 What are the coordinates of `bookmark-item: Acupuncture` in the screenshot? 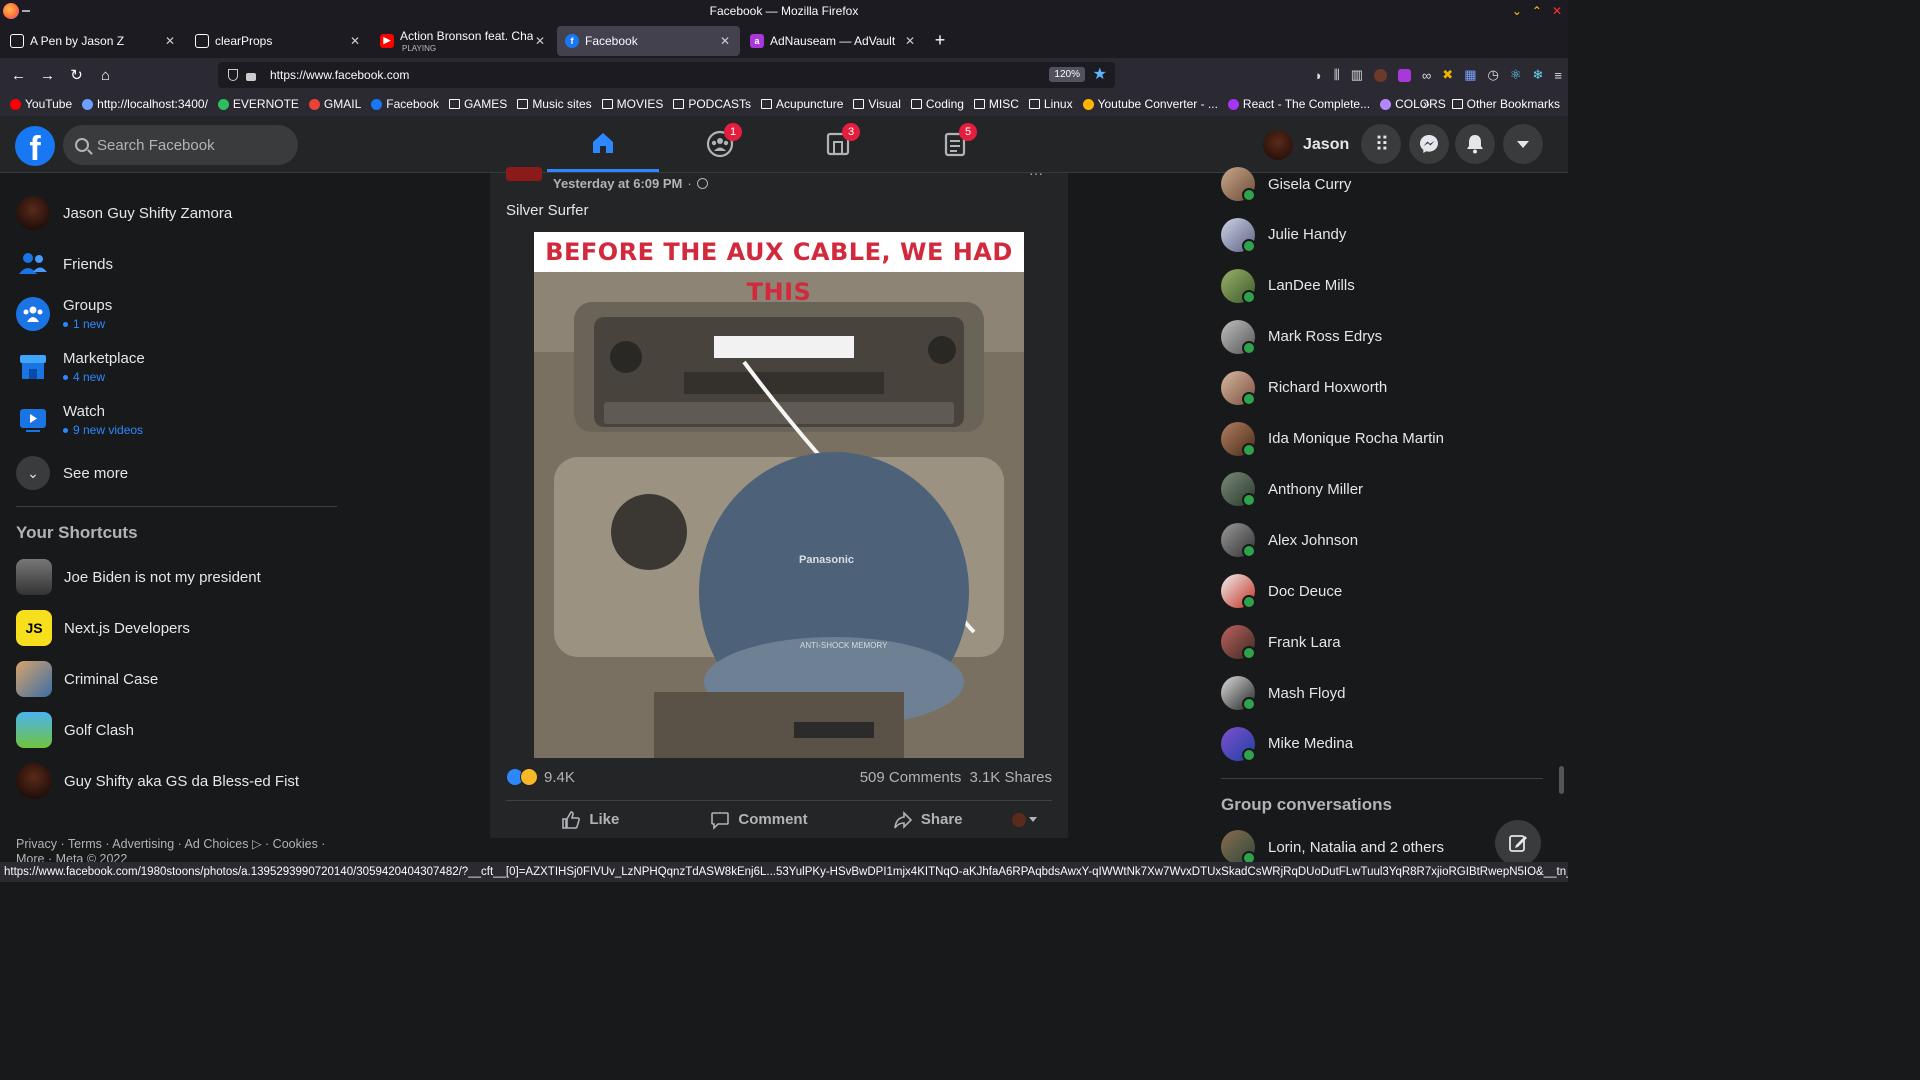 It's located at (802, 104).